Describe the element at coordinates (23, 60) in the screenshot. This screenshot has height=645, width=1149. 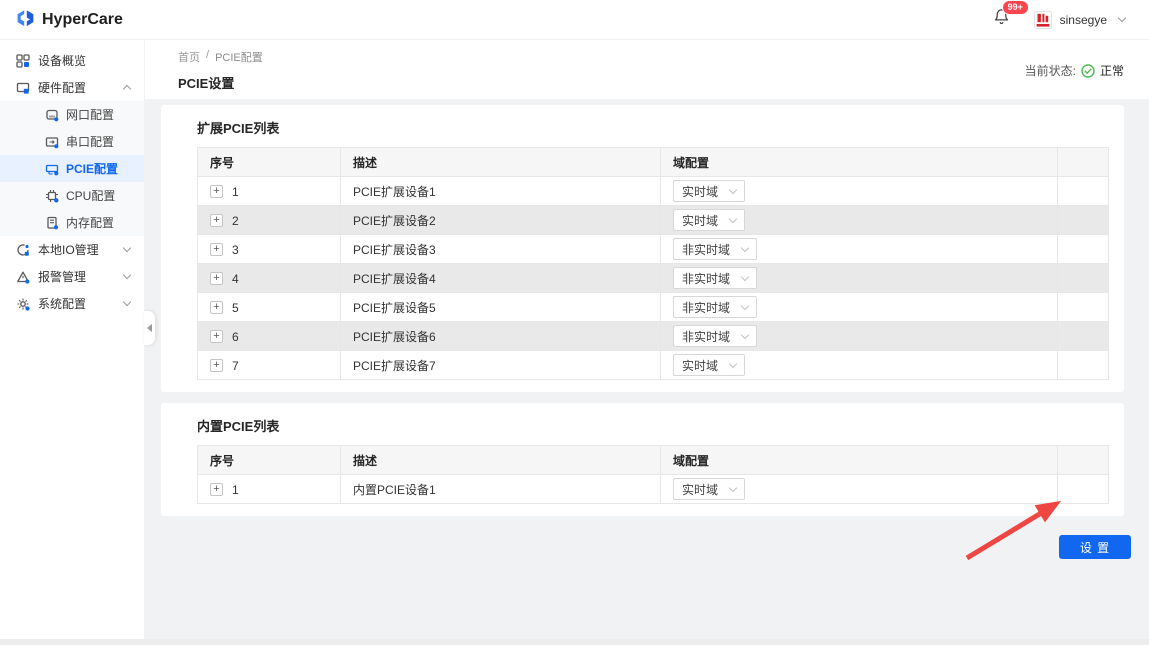
I see `grid-icon` at that location.